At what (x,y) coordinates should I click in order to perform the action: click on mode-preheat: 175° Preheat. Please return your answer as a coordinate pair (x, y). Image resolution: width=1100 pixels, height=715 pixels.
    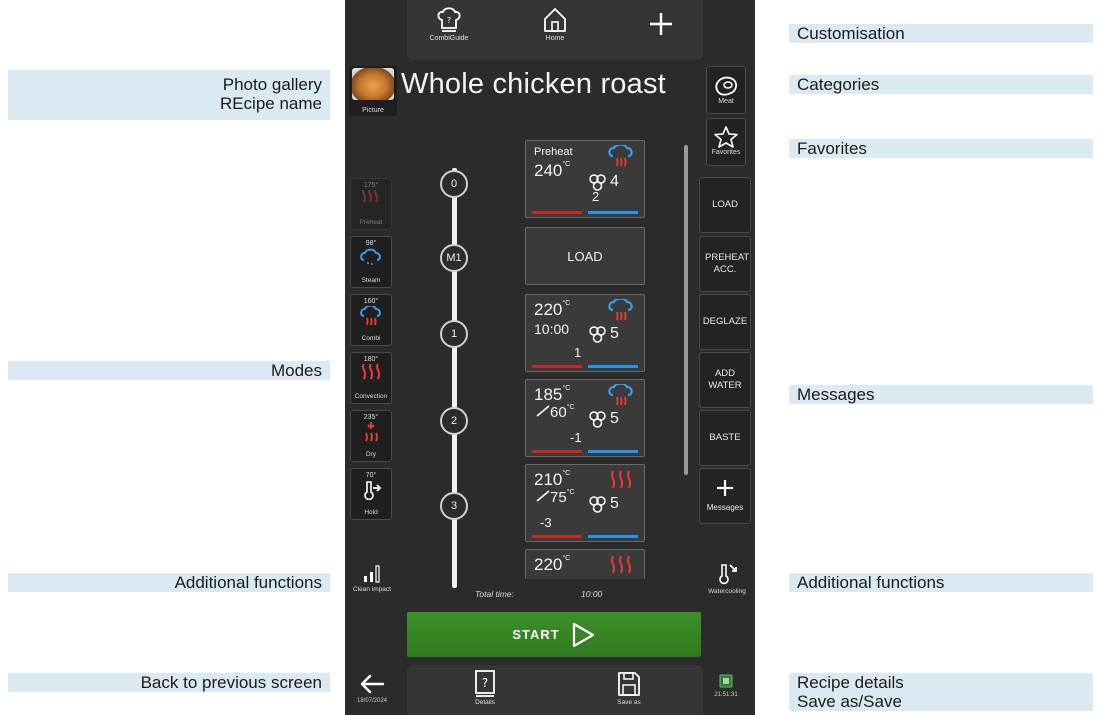
    Looking at the image, I should click on (371, 204).